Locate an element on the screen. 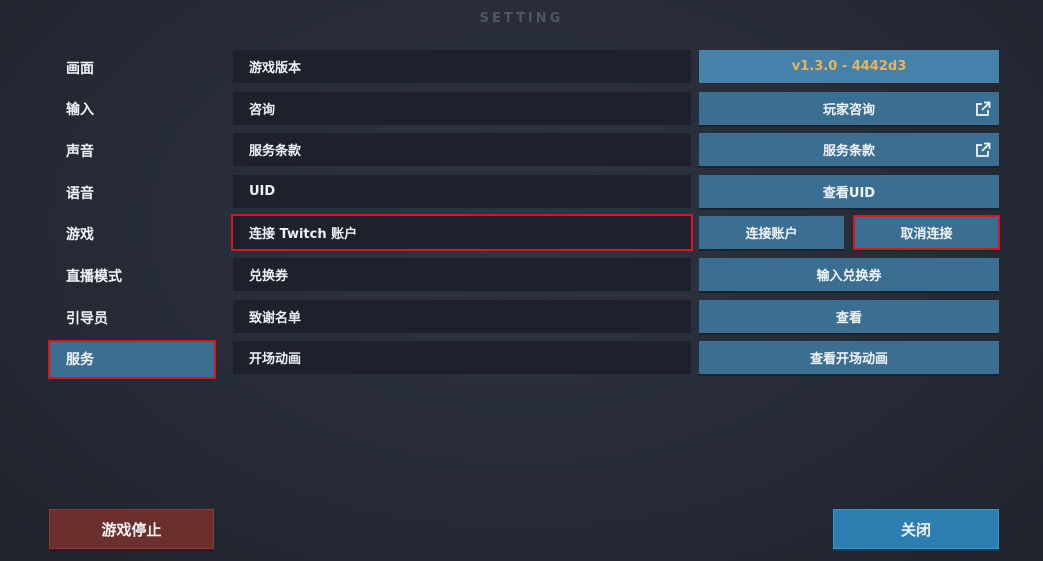 Image resolution: width=1043 pixels, height=561 pixels. sidebar: 画面 输入 声音 语音 游戏 直播模式 引导员 服务 is located at coordinates (132, 217).